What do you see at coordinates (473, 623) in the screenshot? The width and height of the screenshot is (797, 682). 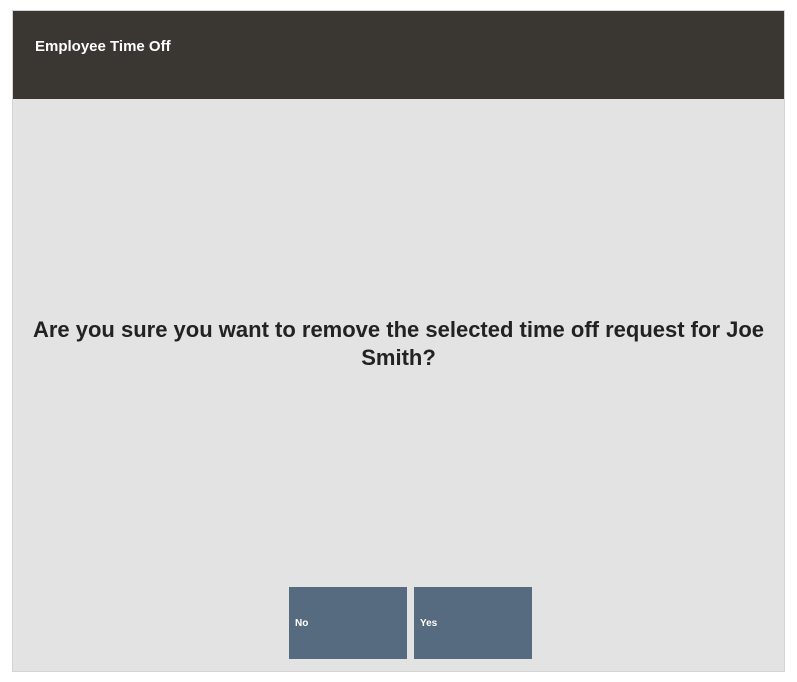 I see `yes-button: Yes` at bounding box center [473, 623].